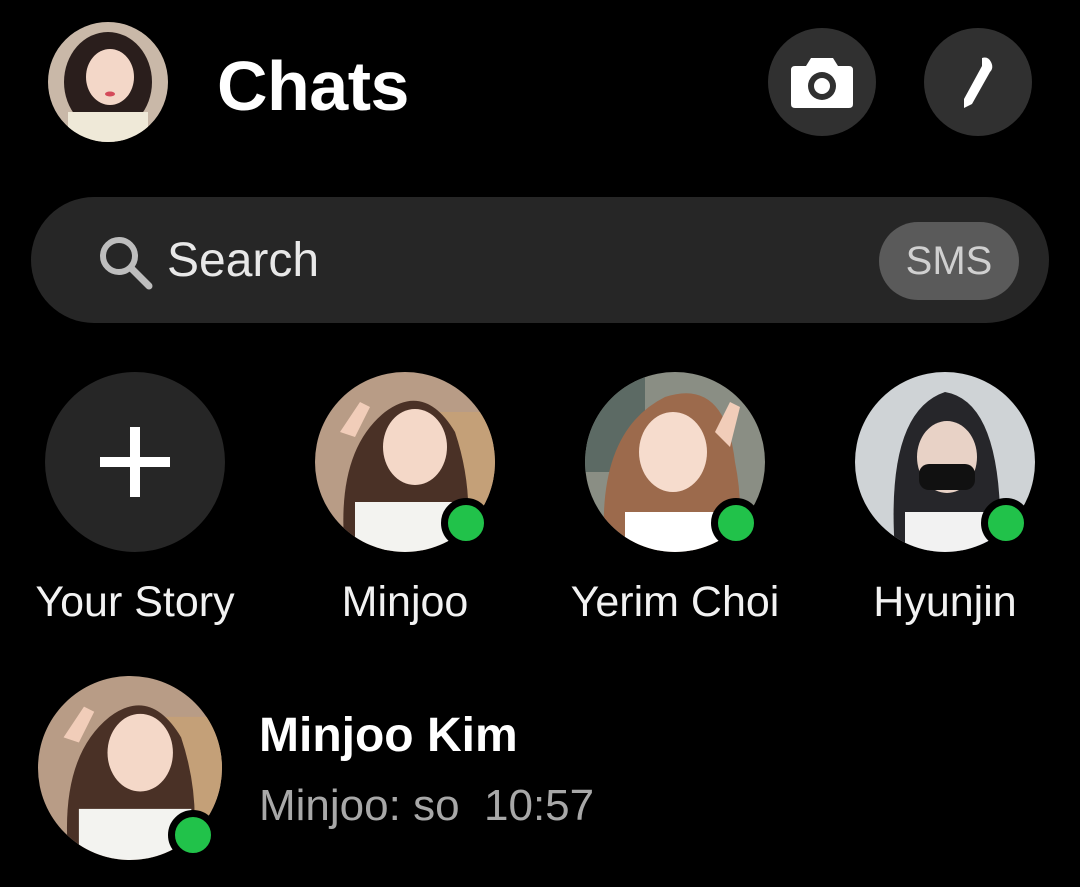 The image size is (1080, 887). What do you see at coordinates (130, 768) in the screenshot?
I see `chat-avatar` at bounding box center [130, 768].